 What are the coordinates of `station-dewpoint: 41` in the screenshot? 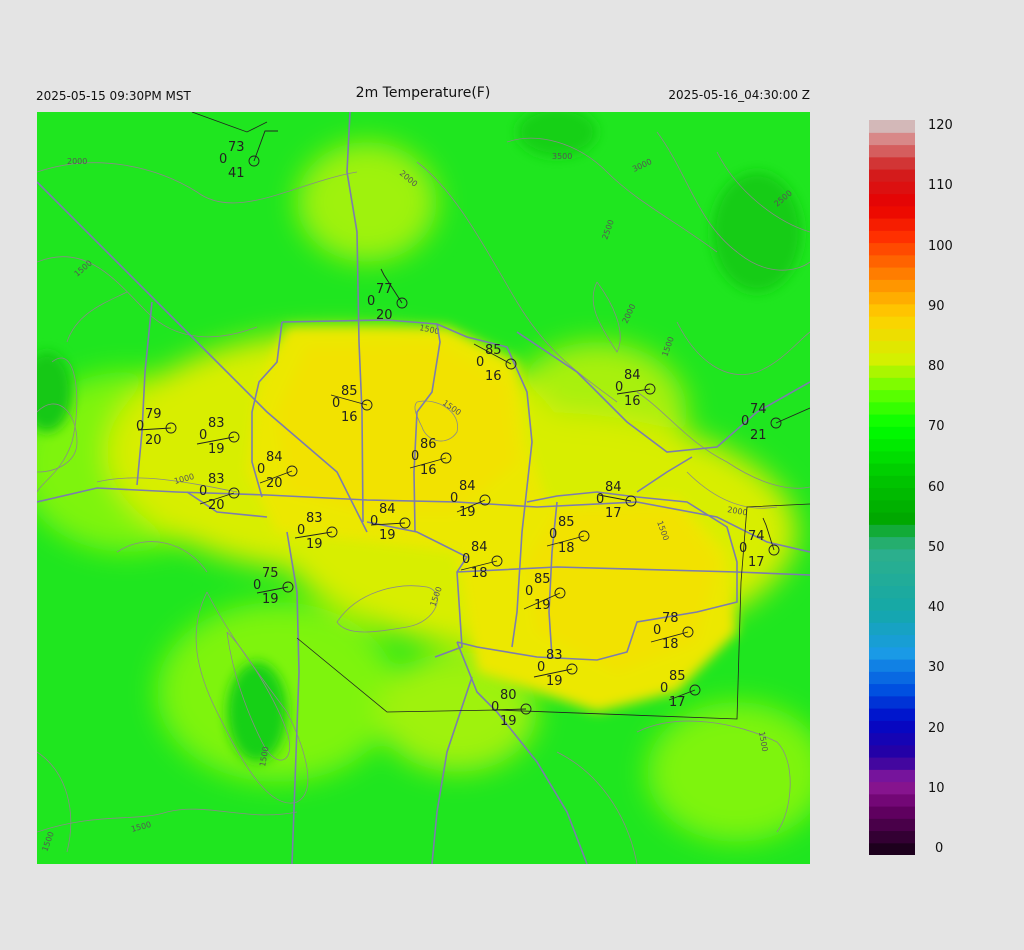 It's located at (236, 173).